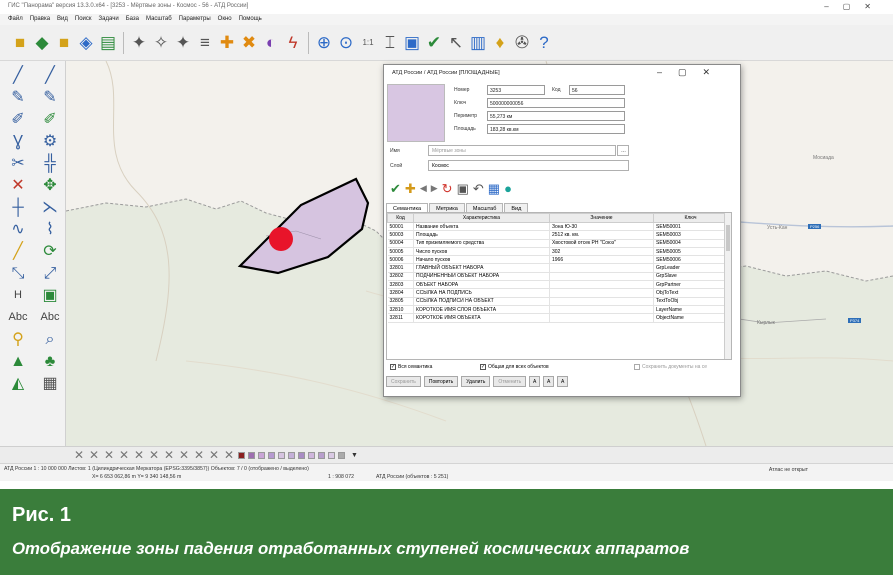 The image size is (893, 575). I want to click on undo-icon: ↶, so click(478, 188).